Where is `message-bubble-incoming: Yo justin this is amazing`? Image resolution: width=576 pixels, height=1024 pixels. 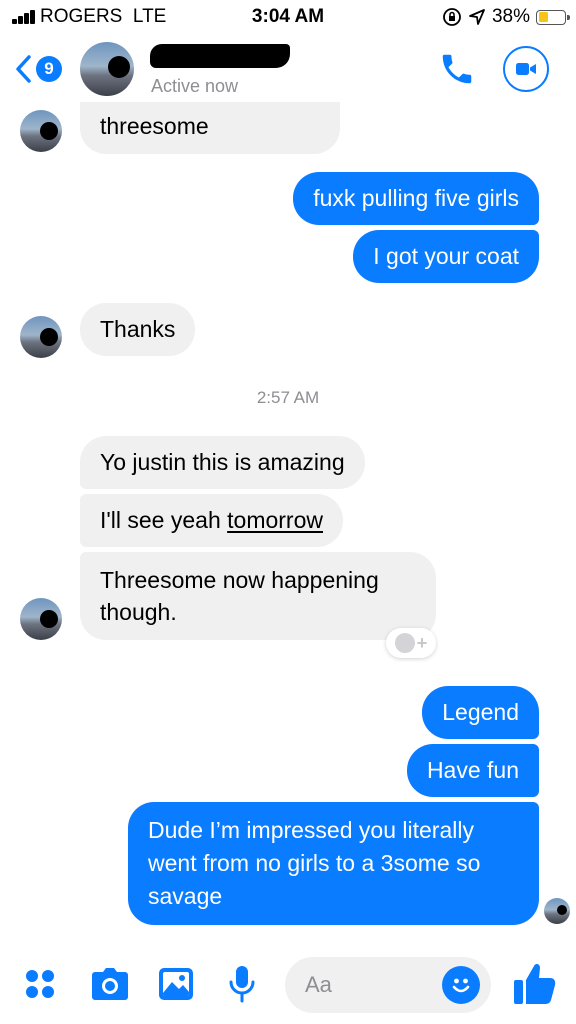
message-bubble-incoming: Yo justin this is amazing is located at coordinates (222, 462).